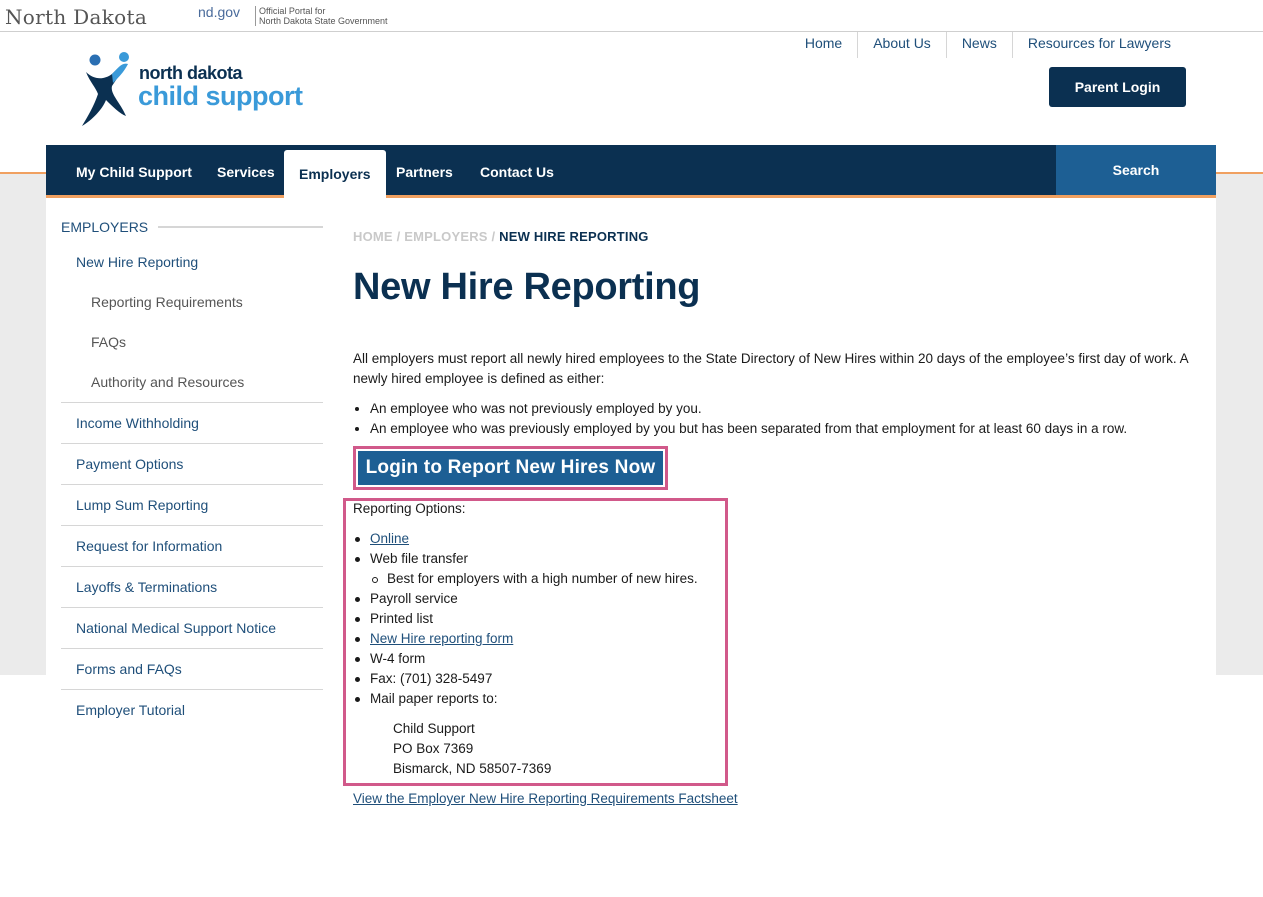 The image size is (1263, 897). What do you see at coordinates (423, 679) in the screenshot?
I see `option-fax: Fax: (701) 328-5497` at bounding box center [423, 679].